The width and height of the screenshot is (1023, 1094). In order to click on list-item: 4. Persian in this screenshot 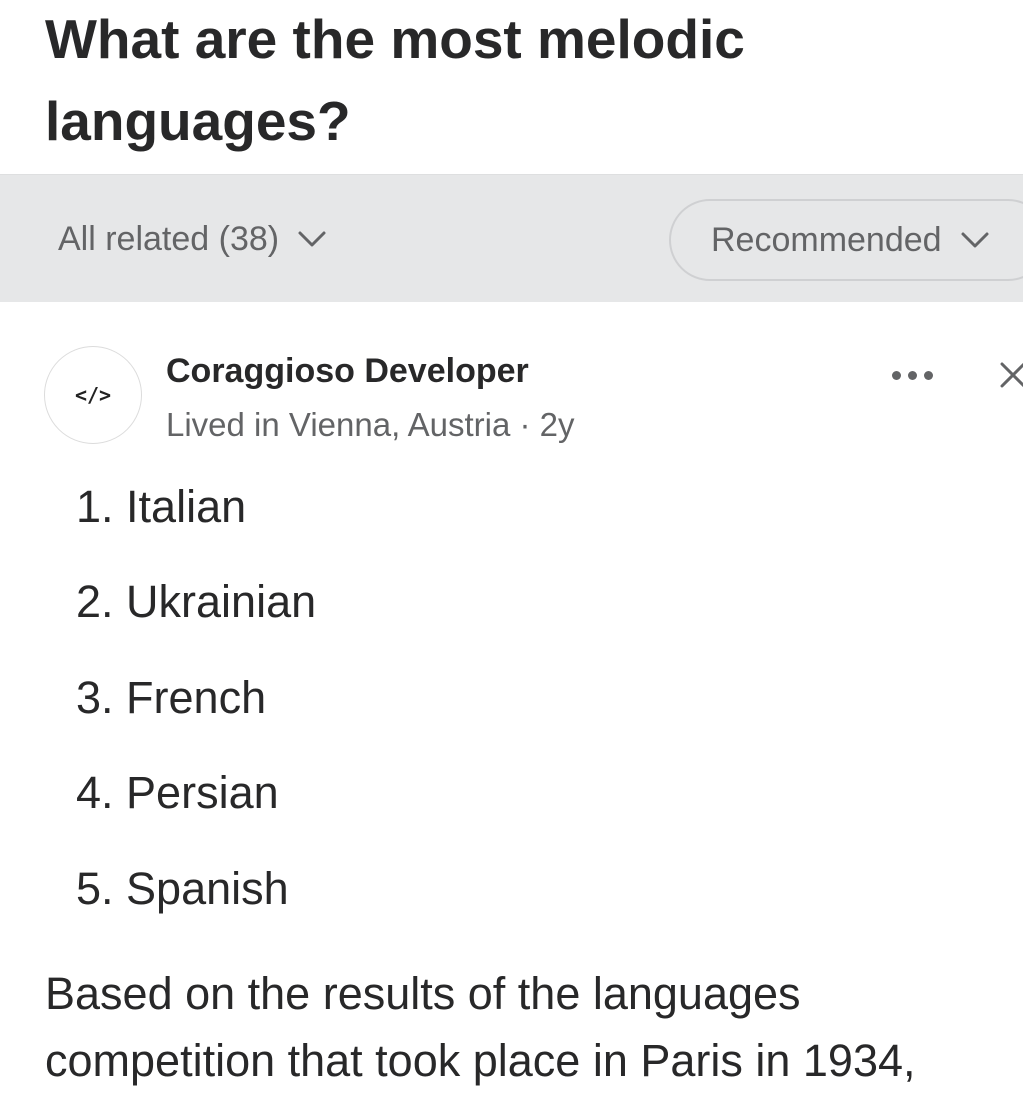, I will do `click(196, 805)`.